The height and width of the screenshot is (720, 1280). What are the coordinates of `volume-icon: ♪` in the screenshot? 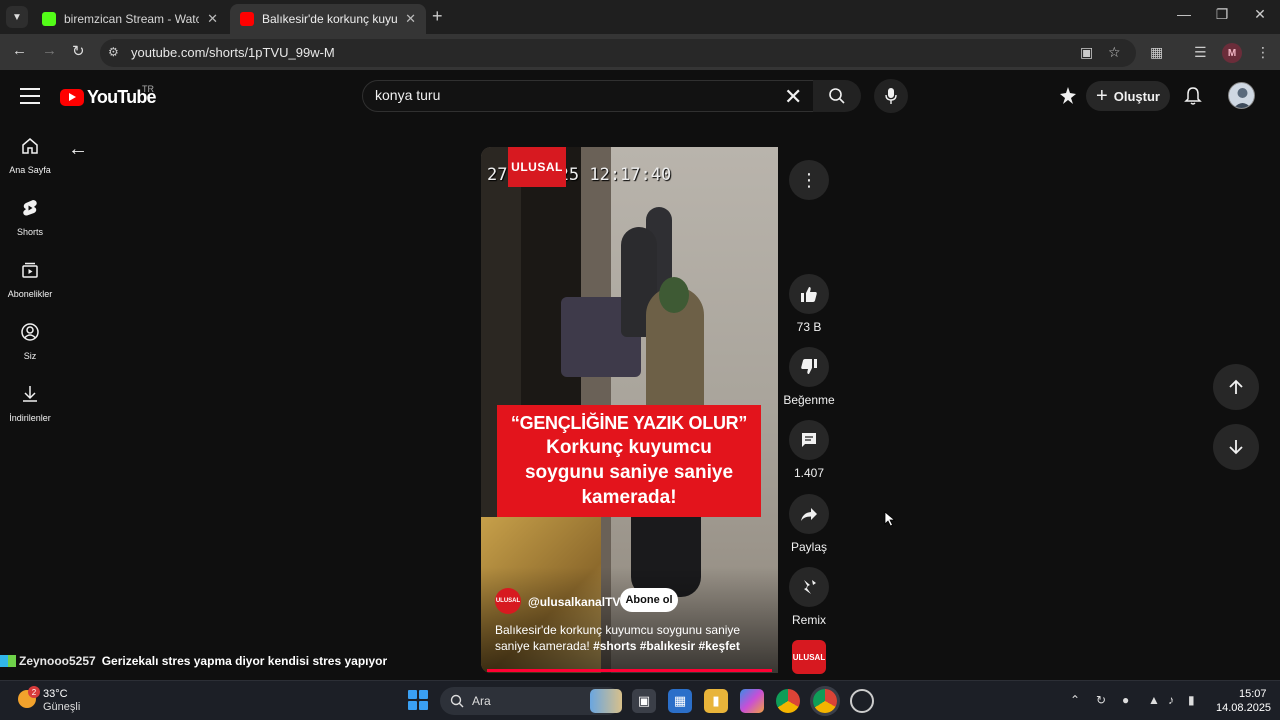 It's located at (1171, 700).